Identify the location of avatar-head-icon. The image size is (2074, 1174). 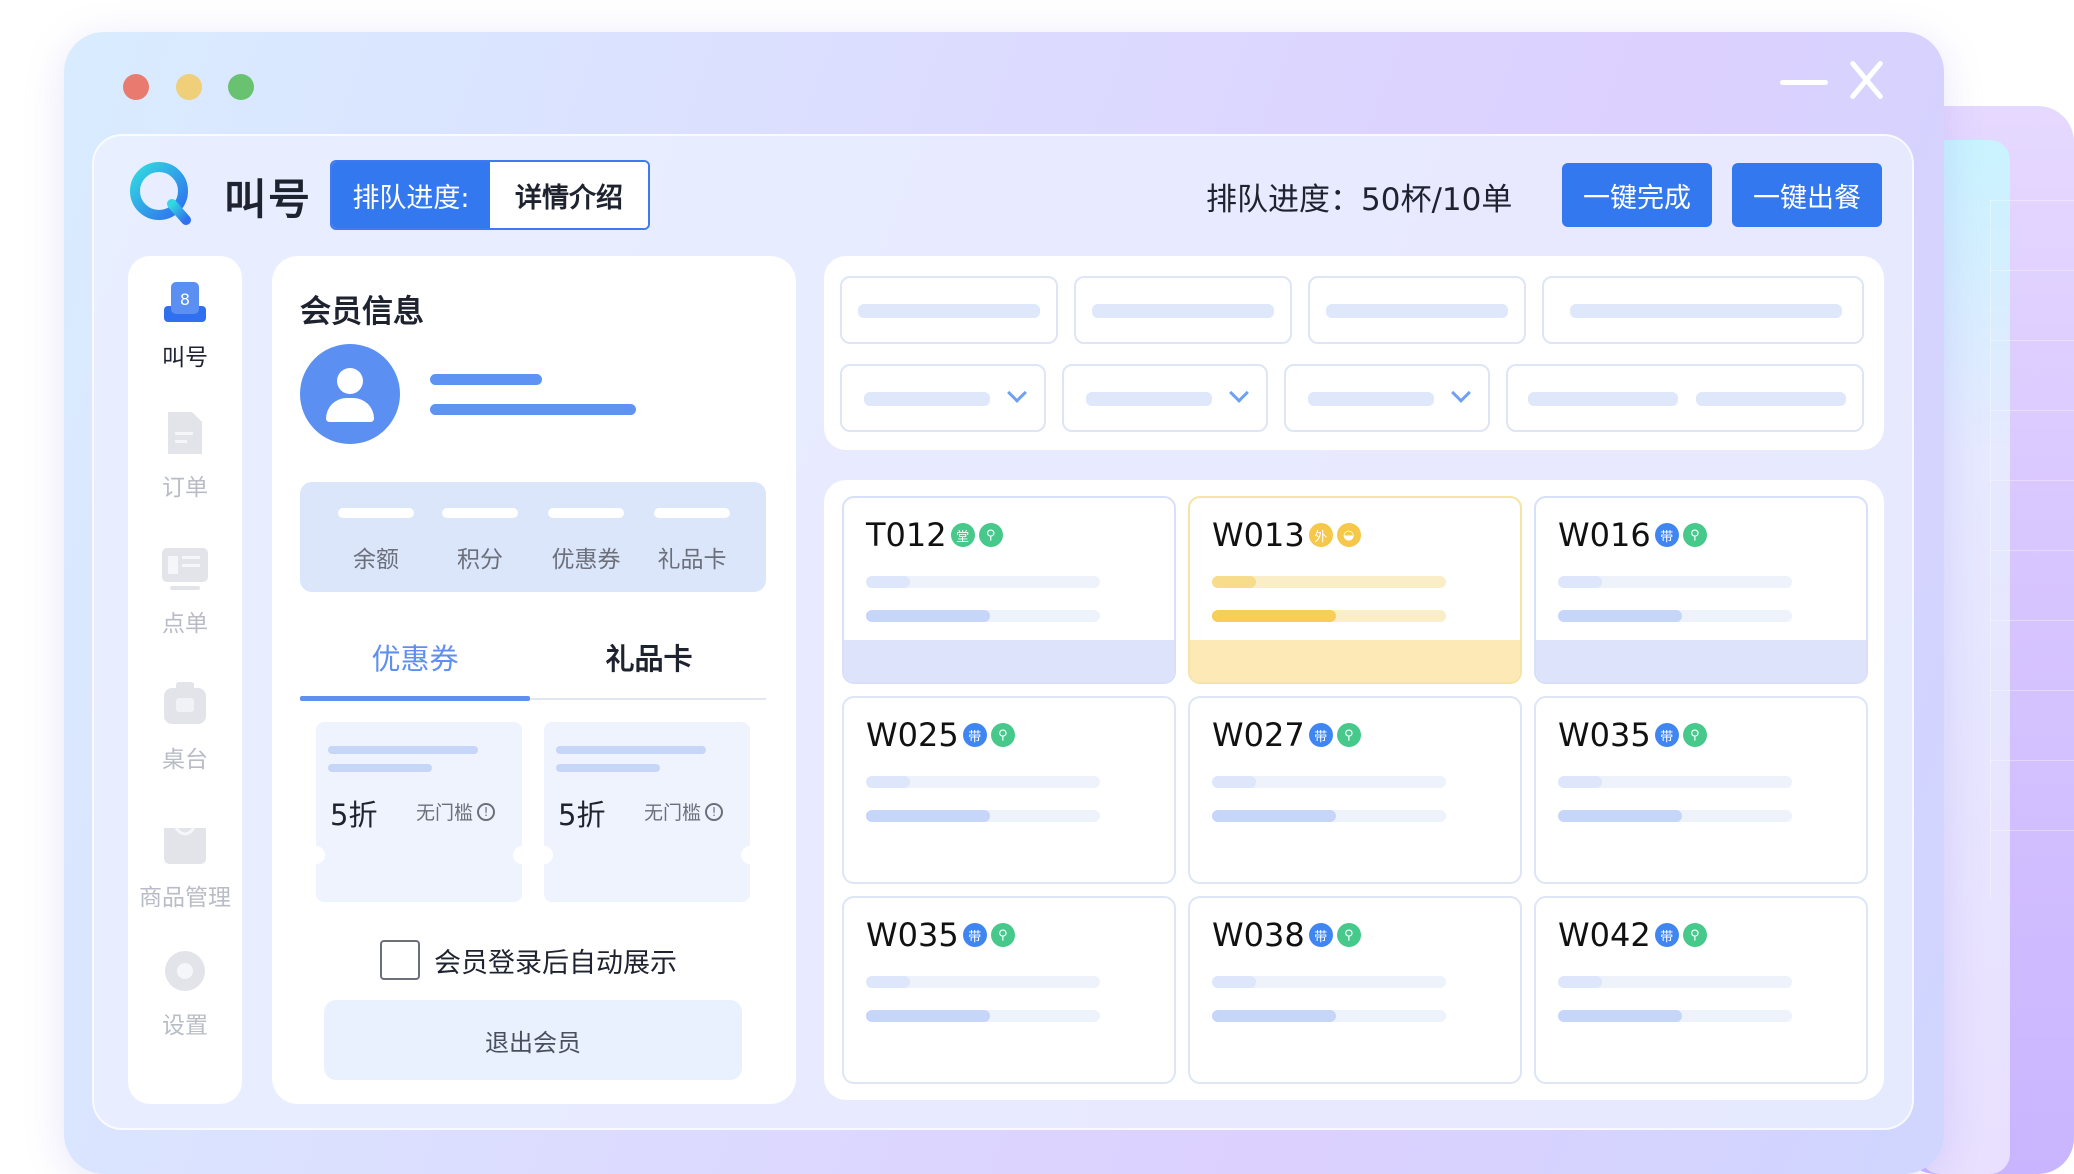
(350, 381).